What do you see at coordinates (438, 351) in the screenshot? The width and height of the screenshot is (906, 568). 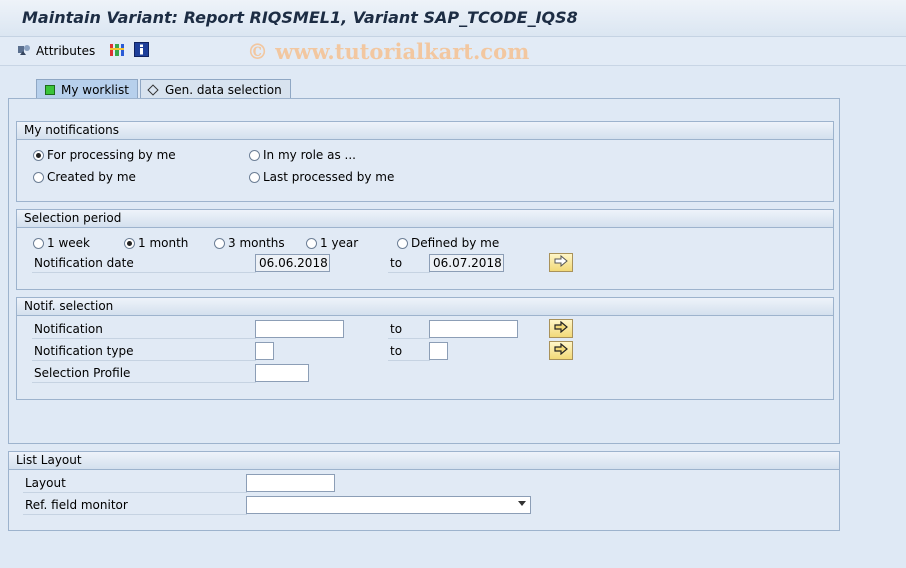 I see `notification-type-to-field` at bounding box center [438, 351].